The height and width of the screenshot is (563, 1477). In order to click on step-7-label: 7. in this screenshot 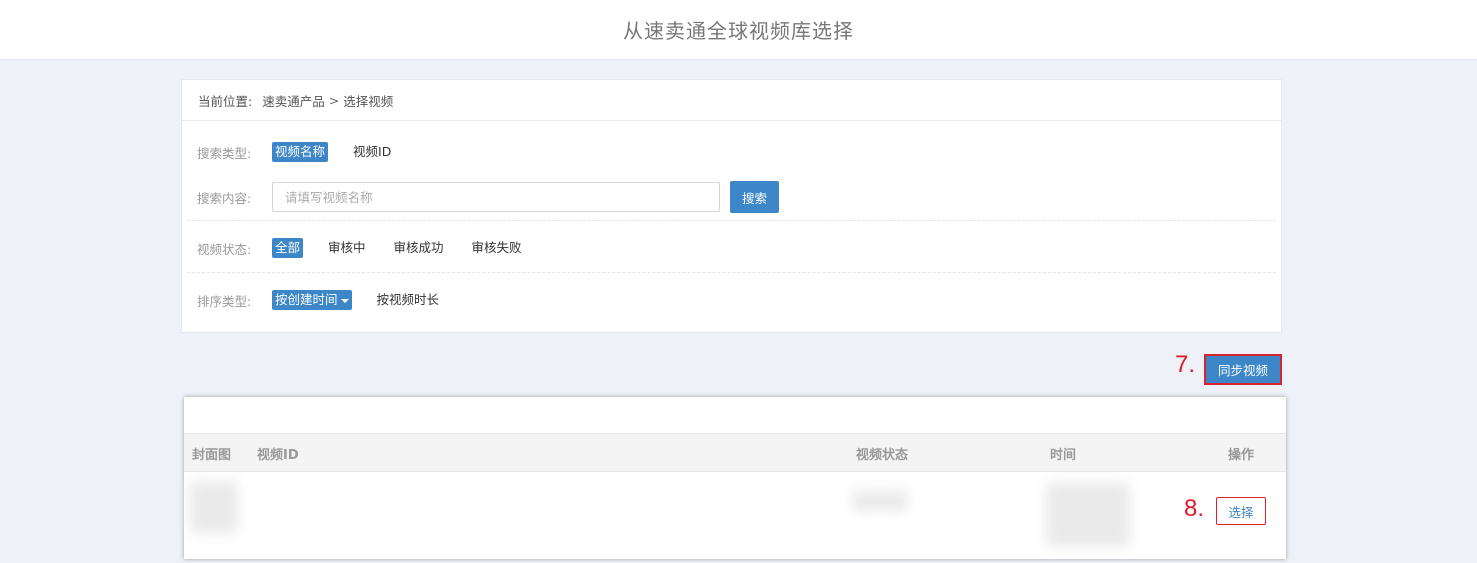, I will do `click(1185, 364)`.